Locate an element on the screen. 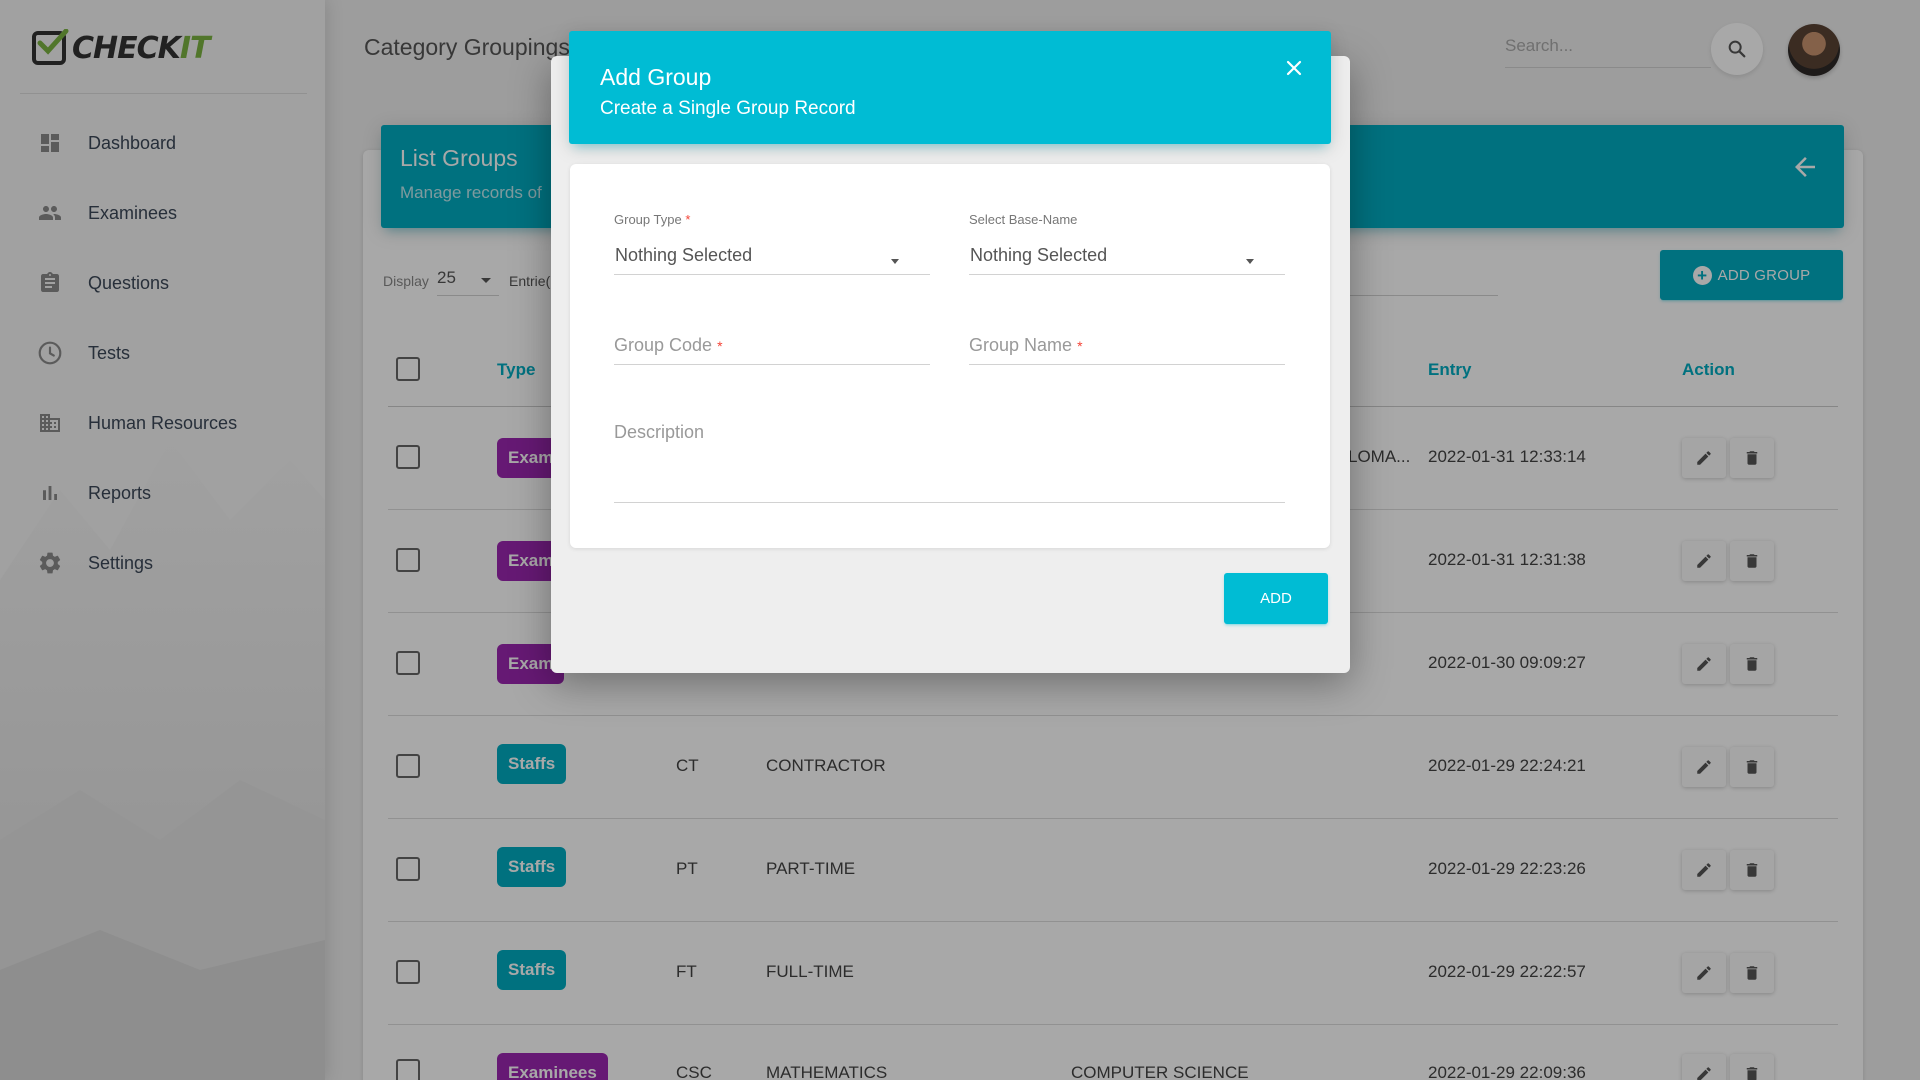 The height and width of the screenshot is (1080, 1920). base-name-value: Nothing Selected is located at coordinates (1039, 255).